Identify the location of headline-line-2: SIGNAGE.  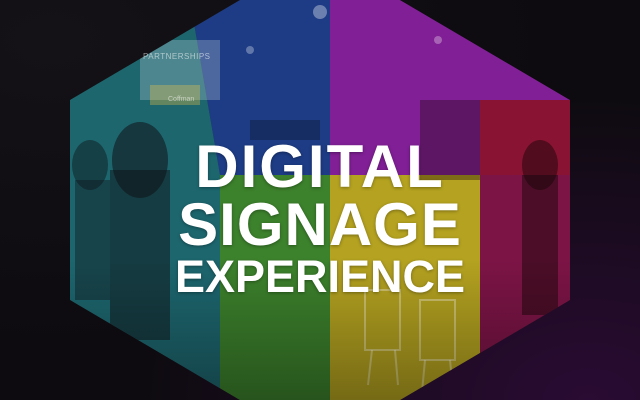
(320, 225).